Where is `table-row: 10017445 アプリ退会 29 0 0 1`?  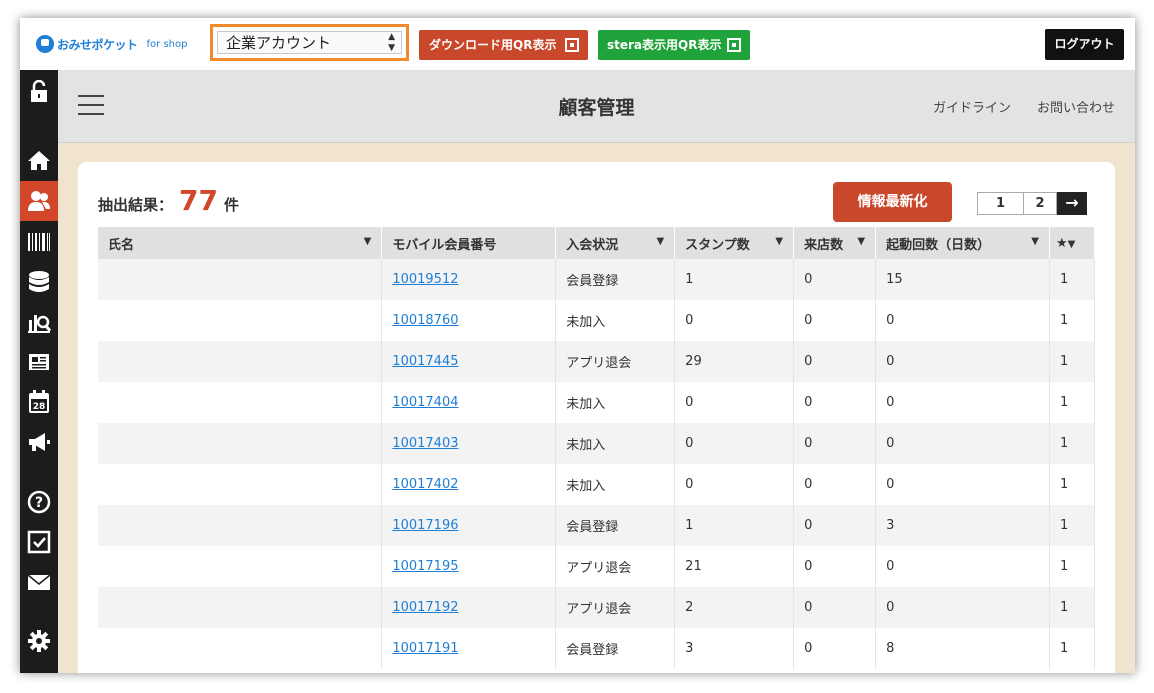
table-row: 10017445 アプリ退会 29 0 0 1 is located at coordinates (597, 361).